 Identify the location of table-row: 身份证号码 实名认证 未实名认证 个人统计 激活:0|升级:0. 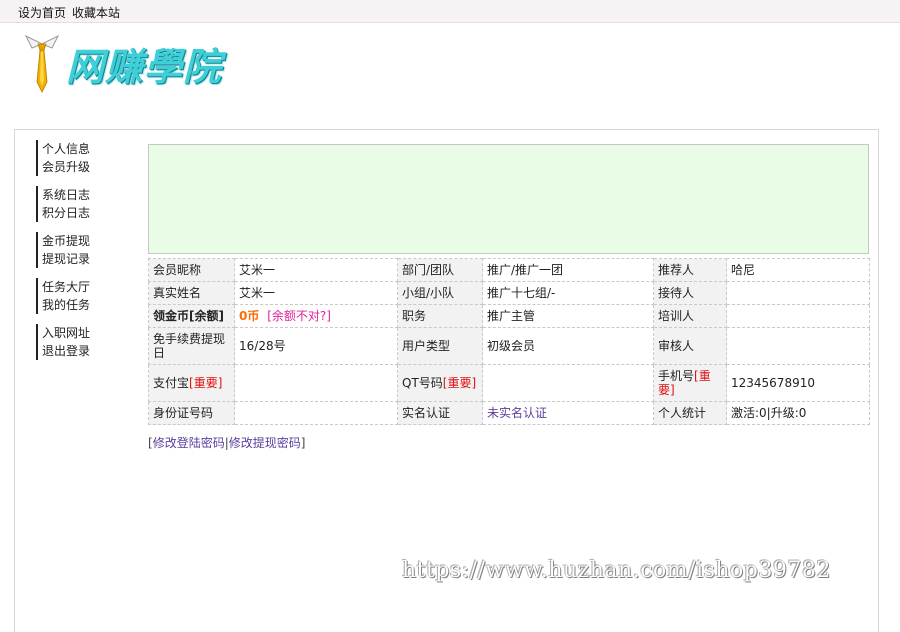
(509, 413).